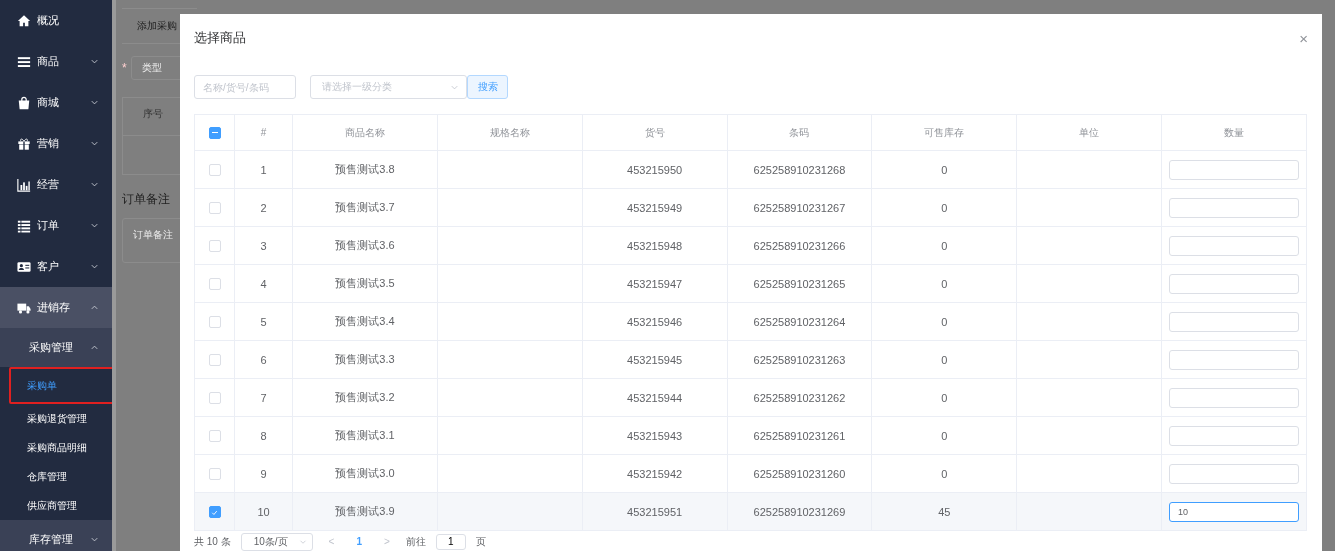 The width and height of the screenshot is (1335, 551). Describe the element at coordinates (655, 169) in the screenshot. I see `table-cell: 453215950` at that location.